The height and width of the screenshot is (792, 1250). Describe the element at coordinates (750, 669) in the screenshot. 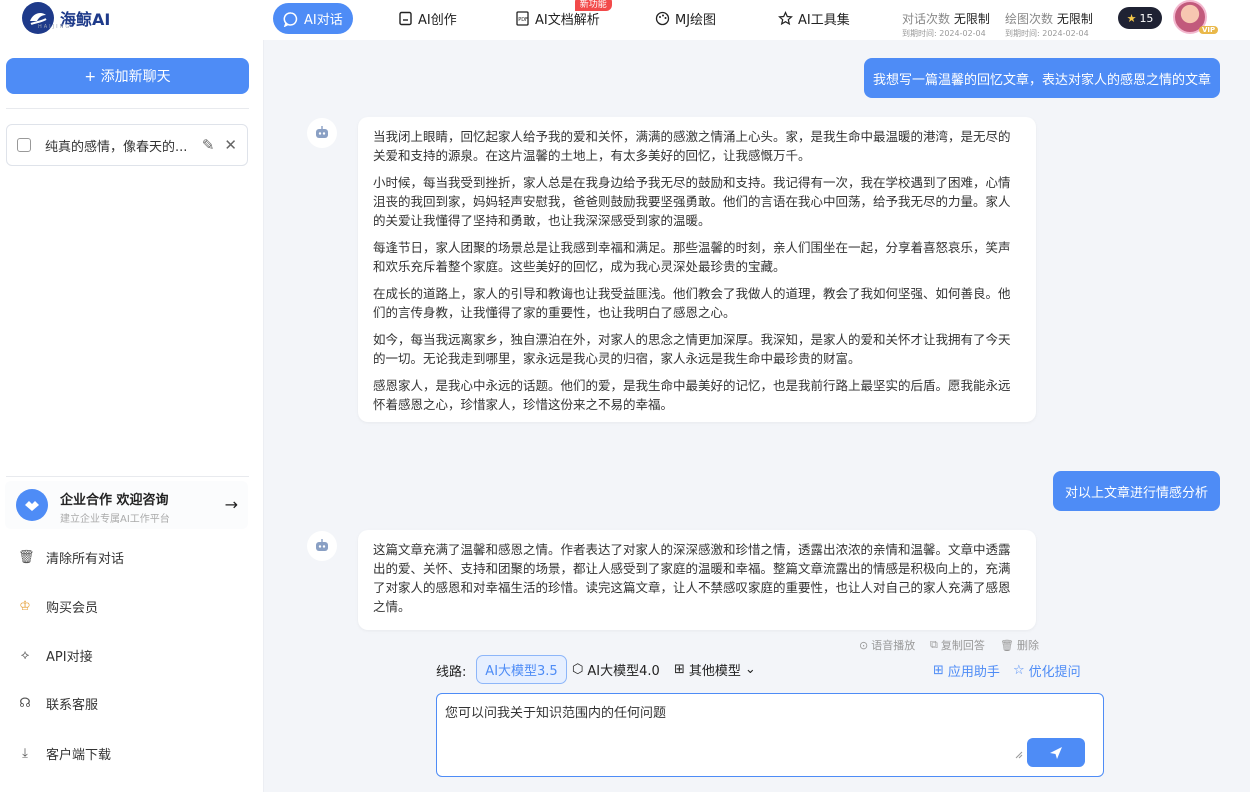

I see `chevron-down-icon: ⌄` at that location.